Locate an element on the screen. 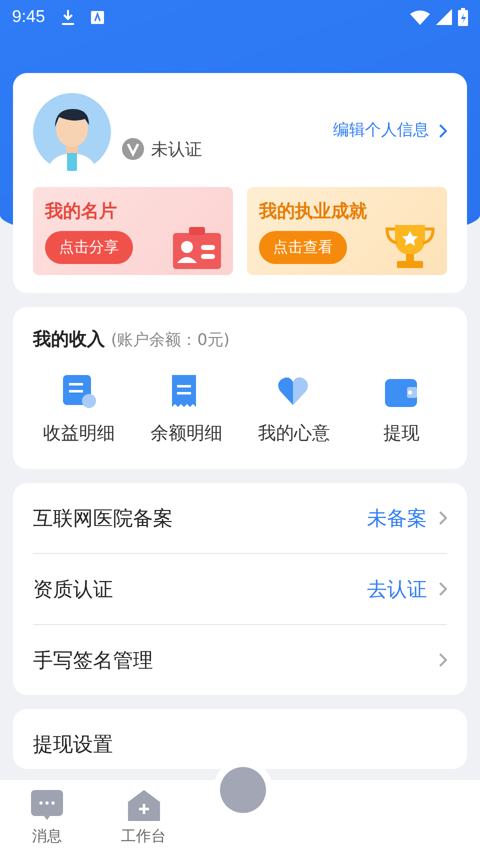 The height and width of the screenshot is (853, 480). status-time: 9:45 is located at coordinates (29, 17).